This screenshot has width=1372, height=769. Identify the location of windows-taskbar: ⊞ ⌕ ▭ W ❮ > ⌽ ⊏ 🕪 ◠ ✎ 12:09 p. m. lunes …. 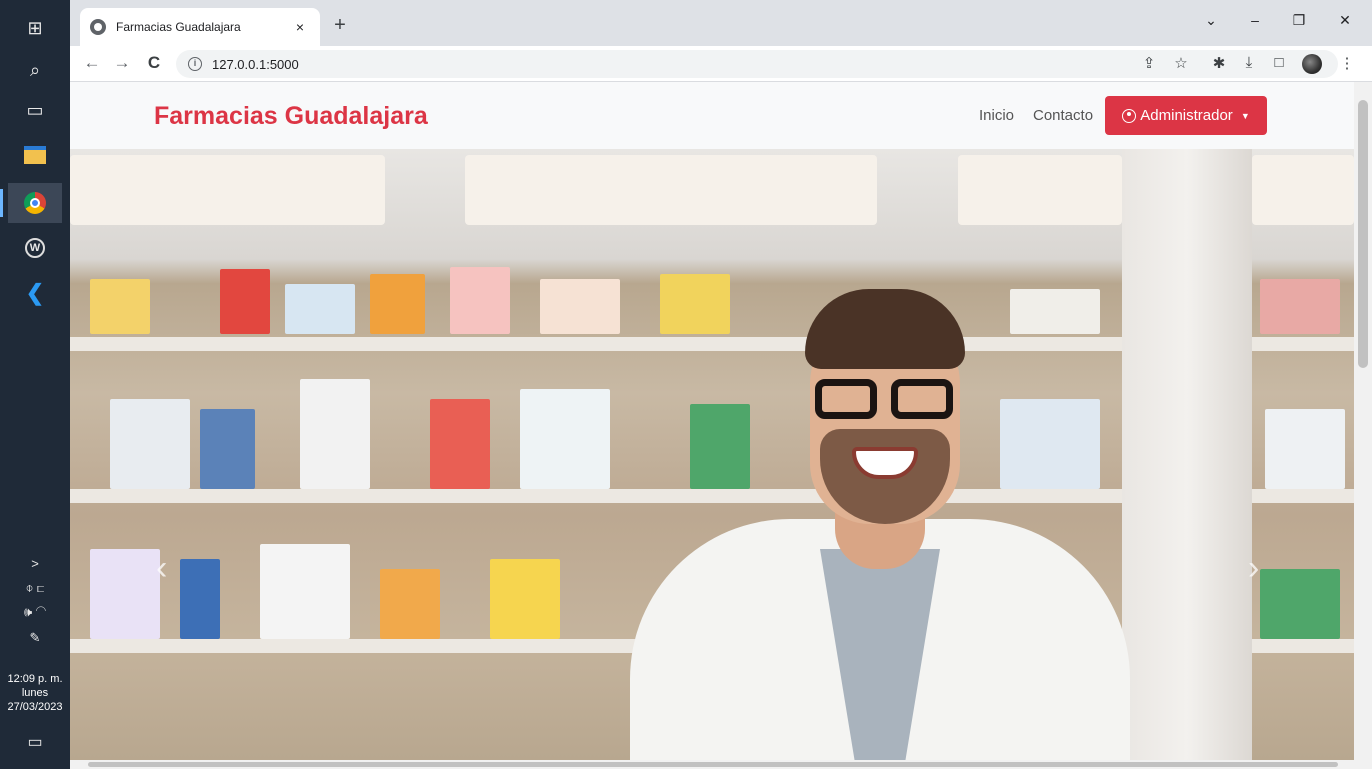
(35, 384).